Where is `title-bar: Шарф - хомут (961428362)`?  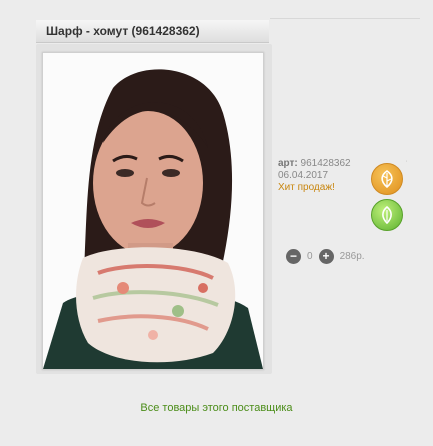 title-bar: Шарф - хомут (961428362) is located at coordinates (152, 31).